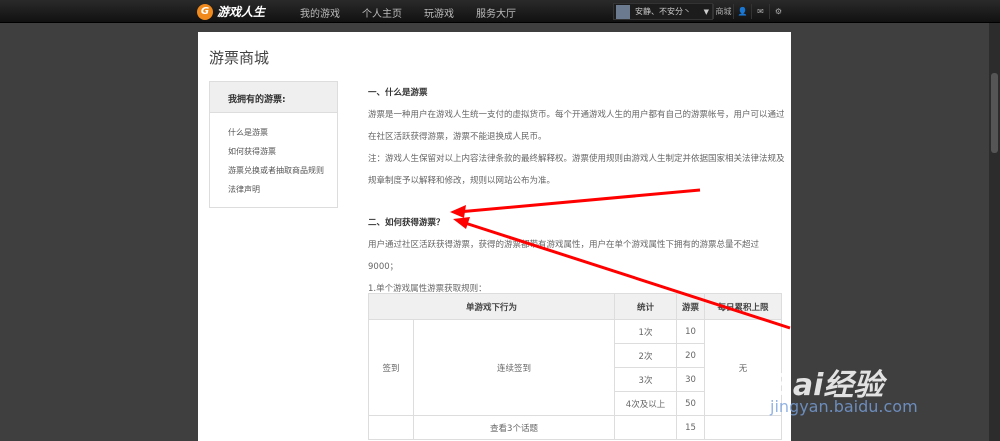  What do you see at coordinates (645, 355) in the screenshot?
I see `cell: 2次` at bounding box center [645, 355].